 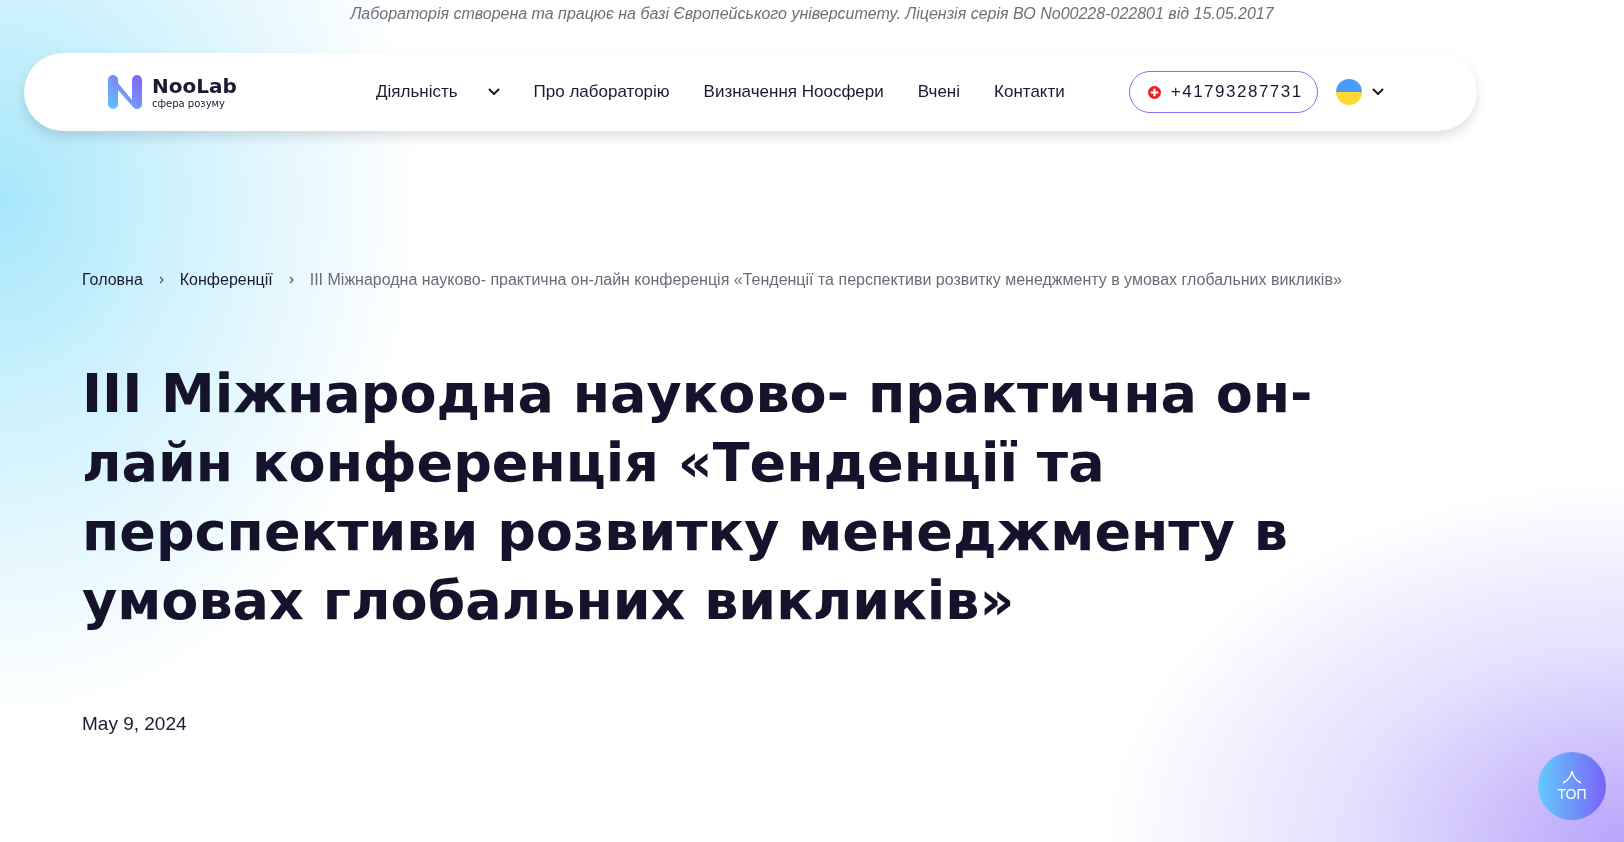 What do you see at coordinates (1029, 92) in the screenshot?
I see `nav-link: Контакти` at bounding box center [1029, 92].